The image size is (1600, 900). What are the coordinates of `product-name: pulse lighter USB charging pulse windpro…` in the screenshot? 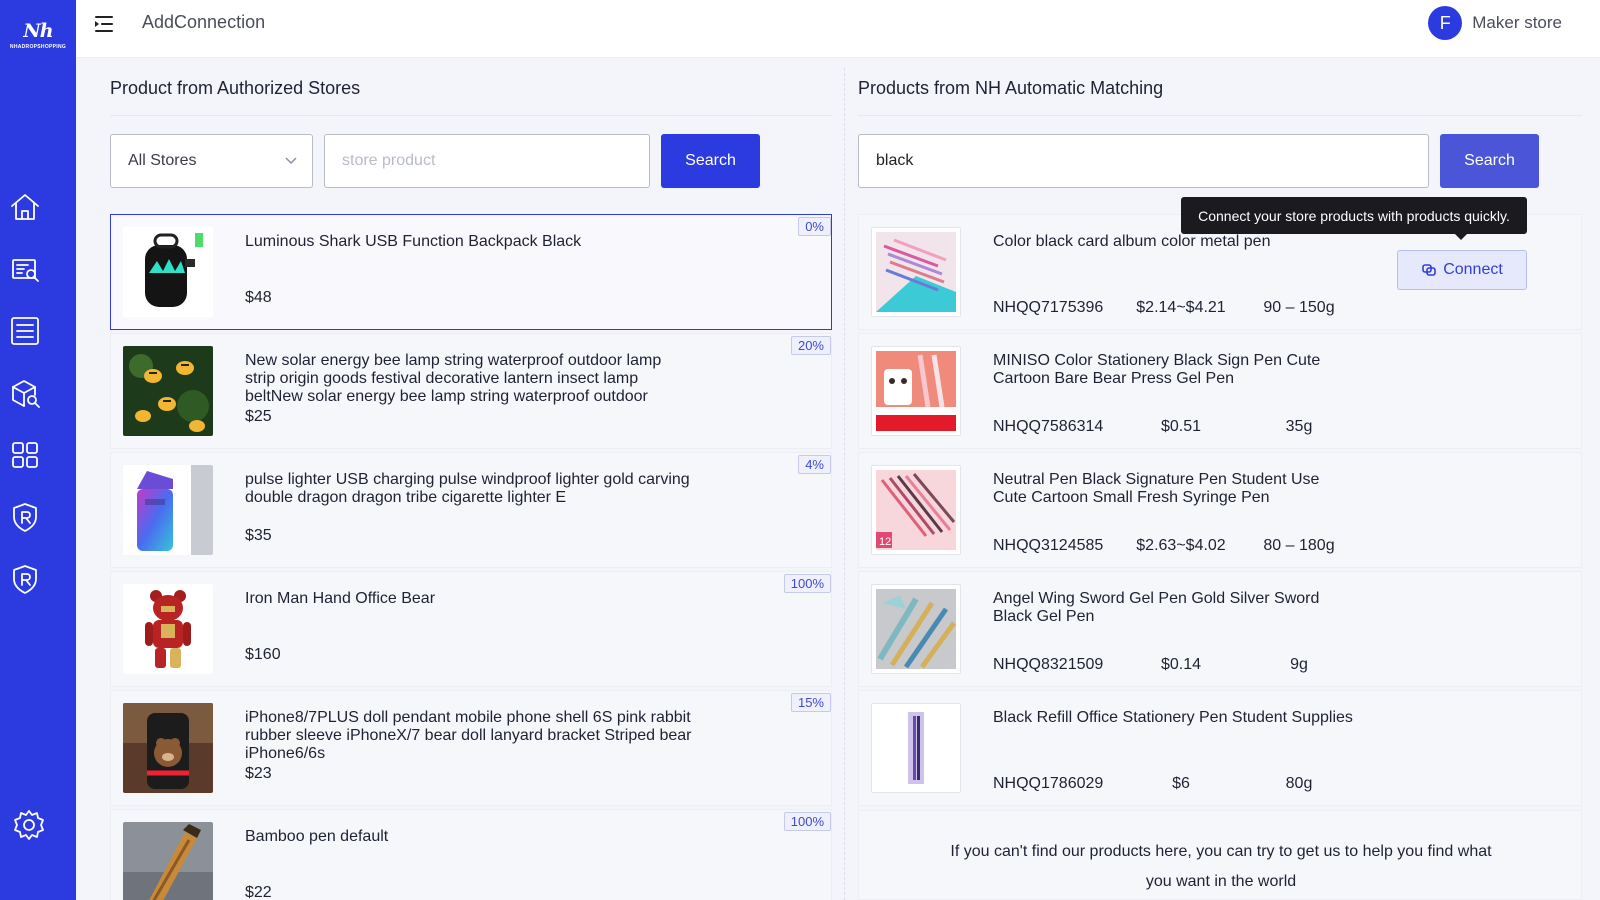 It's located at (467, 488).